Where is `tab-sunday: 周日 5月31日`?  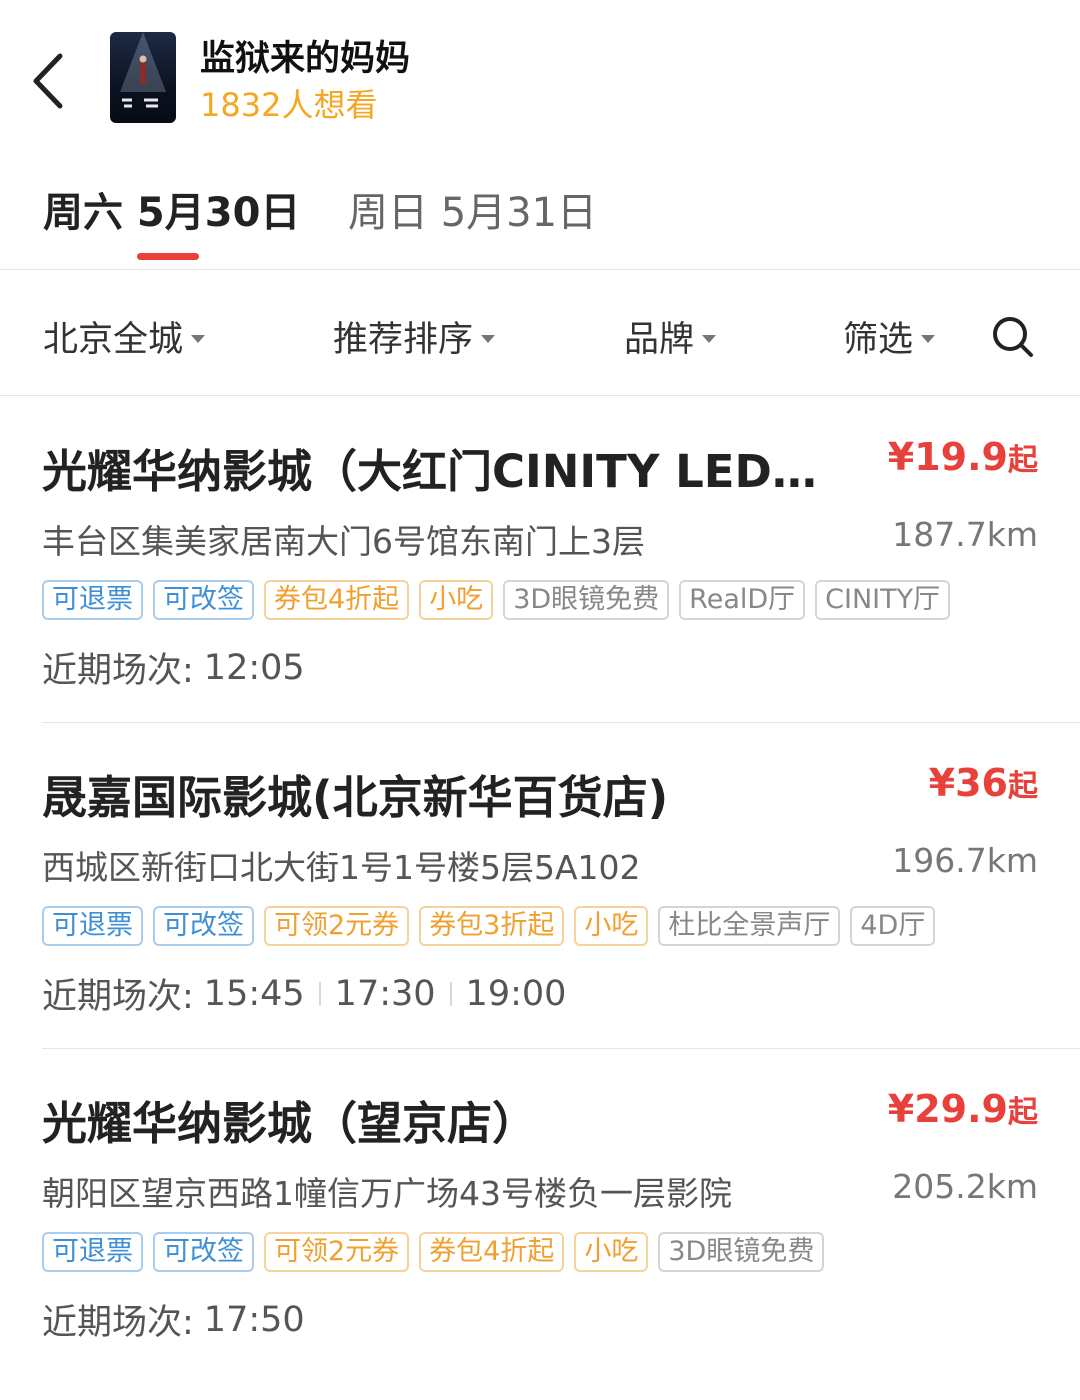 tab-sunday: 周日 5月31日 is located at coordinates (472, 209).